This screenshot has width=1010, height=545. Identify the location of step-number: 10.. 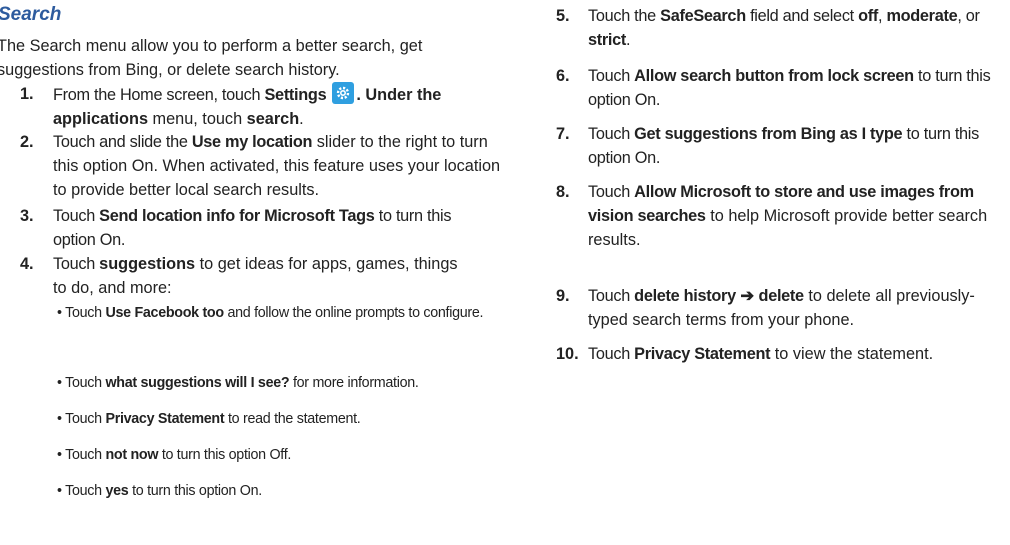
(567, 354).